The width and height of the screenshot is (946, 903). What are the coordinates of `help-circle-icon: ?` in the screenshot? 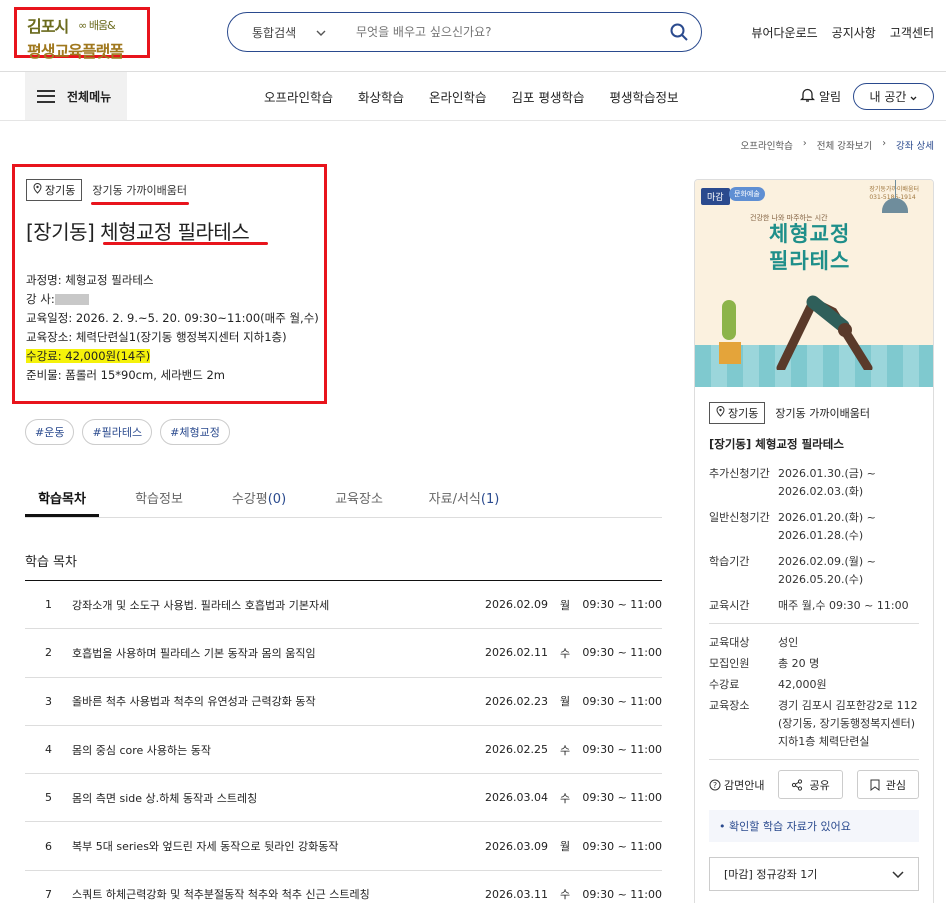 It's located at (715, 784).